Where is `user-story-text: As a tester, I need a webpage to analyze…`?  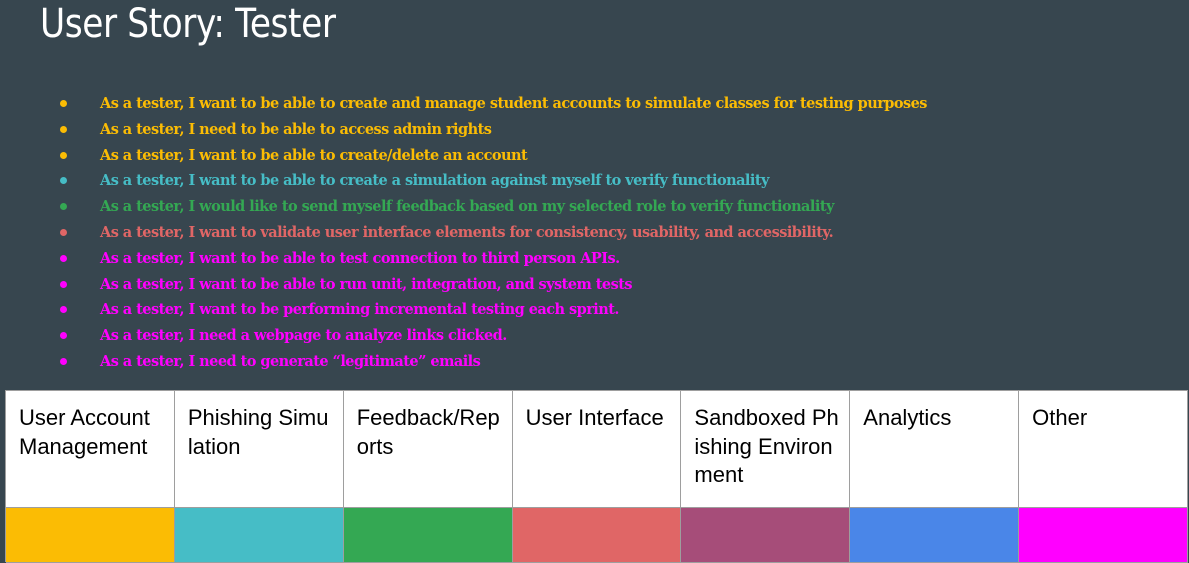
user-story-text: As a tester, I need a webpage to analyze… is located at coordinates (303, 336).